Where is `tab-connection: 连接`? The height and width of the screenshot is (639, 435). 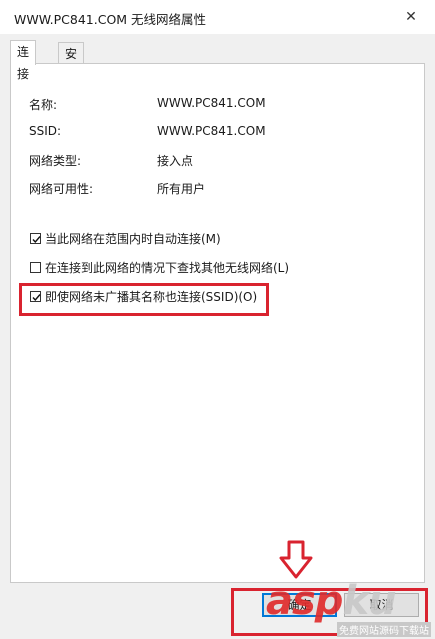
tab-connection: 连接 is located at coordinates (23, 60).